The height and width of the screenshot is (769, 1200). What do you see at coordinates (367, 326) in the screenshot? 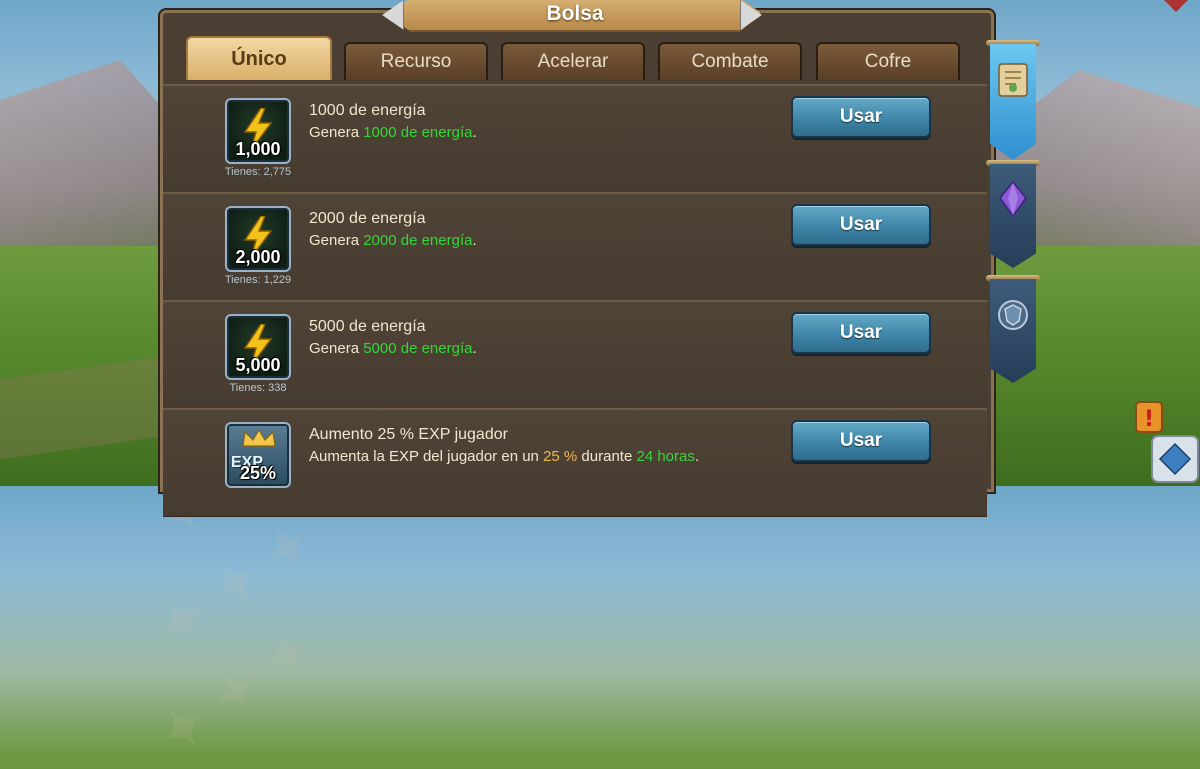
I see `item-name: 5000 de energía` at bounding box center [367, 326].